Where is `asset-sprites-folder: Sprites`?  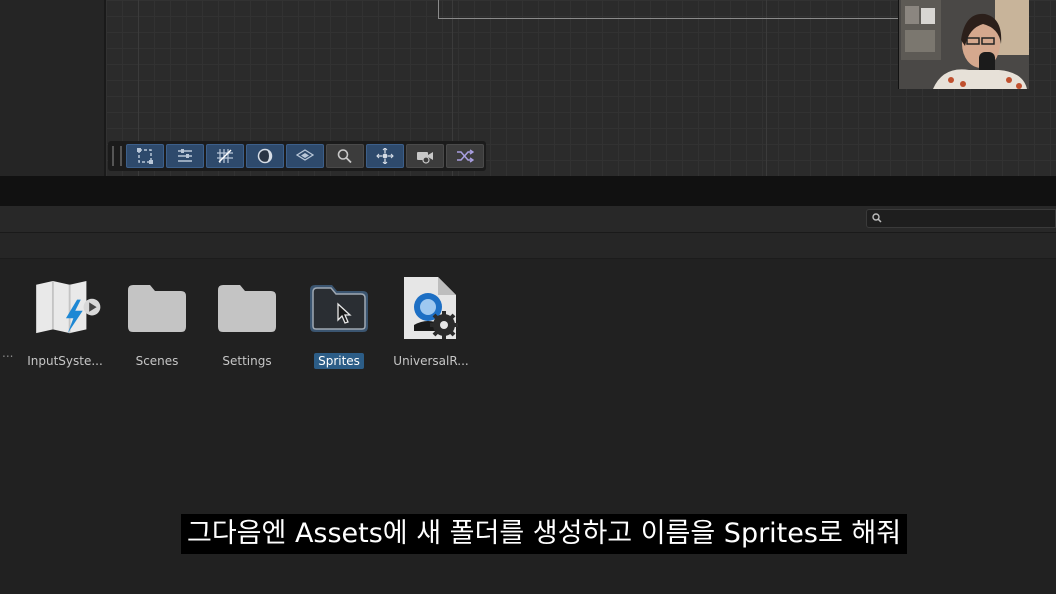
asset-sprites-folder: Sprites is located at coordinates (339, 323).